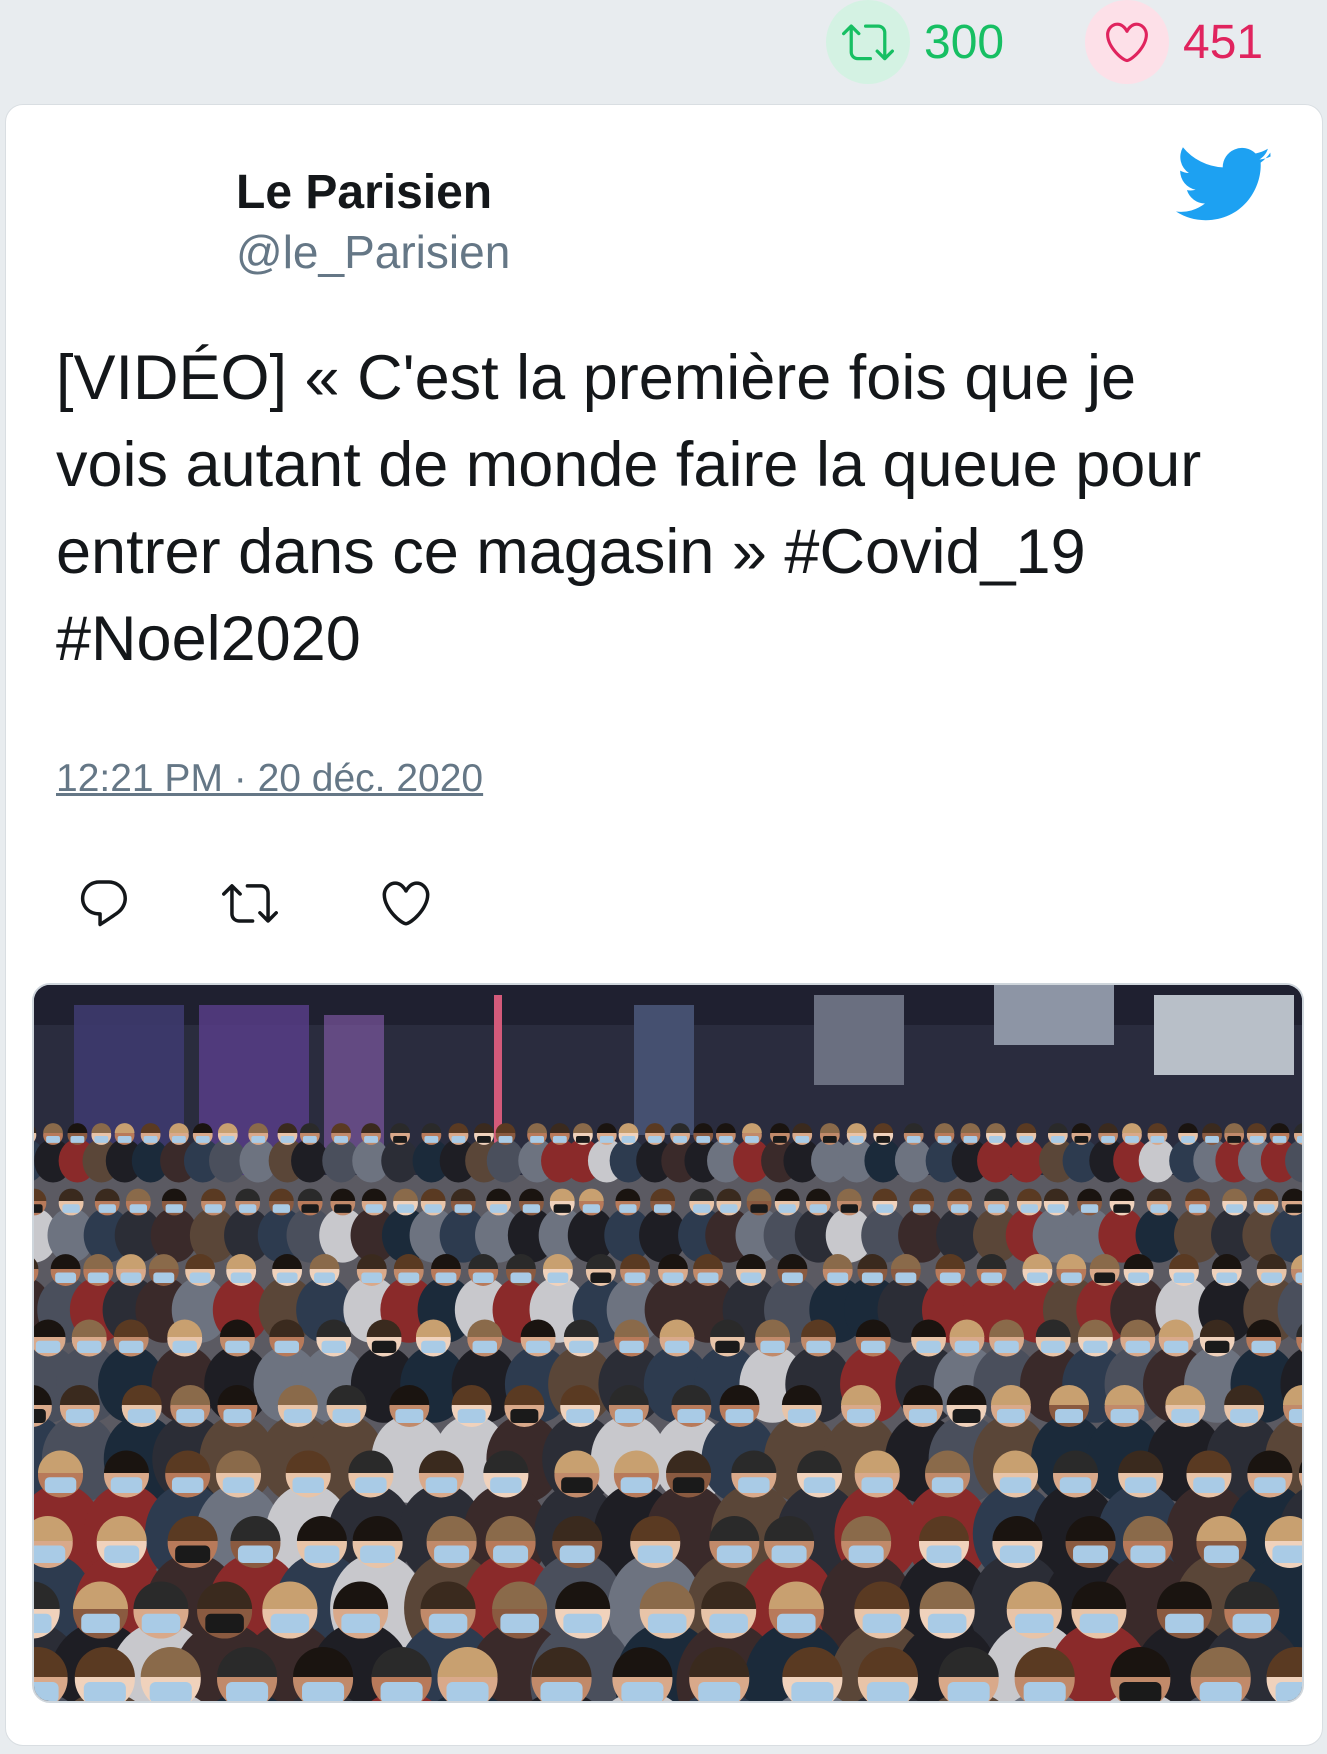 This screenshot has width=1327, height=1754. I want to click on twitter-bird-icon, so click(1224, 187).